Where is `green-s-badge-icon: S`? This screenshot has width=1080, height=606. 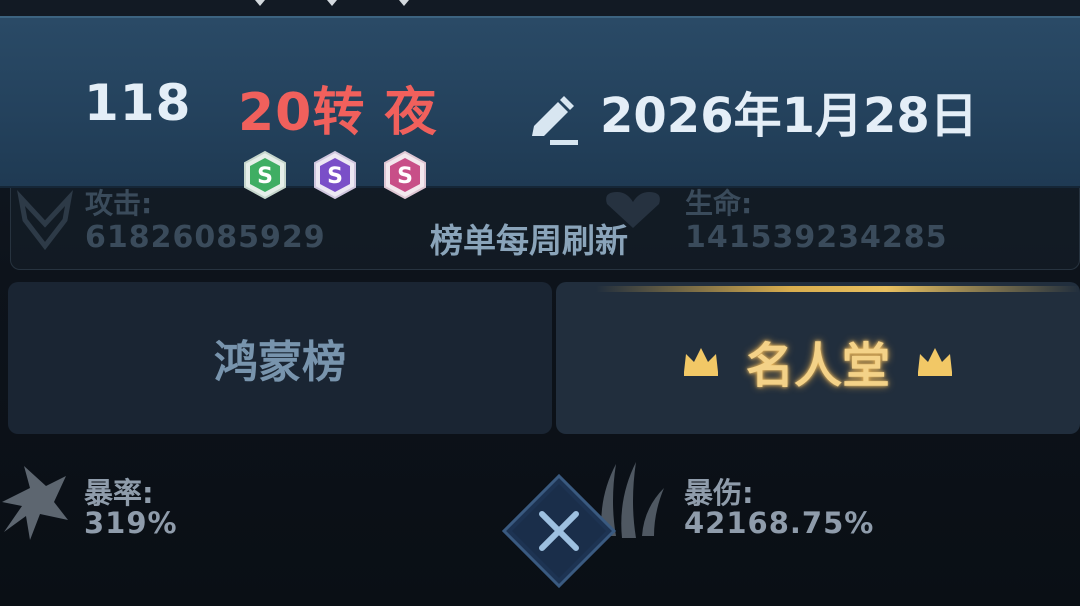 green-s-badge-icon: S is located at coordinates (265, 175).